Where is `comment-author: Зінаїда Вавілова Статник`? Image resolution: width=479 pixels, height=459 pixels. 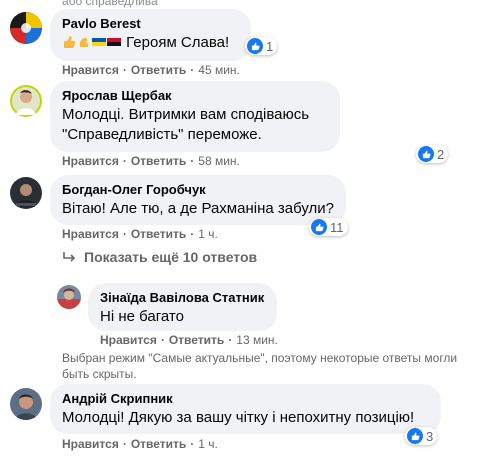 comment-author: Зінаїда Вавілова Статник is located at coordinates (182, 298).